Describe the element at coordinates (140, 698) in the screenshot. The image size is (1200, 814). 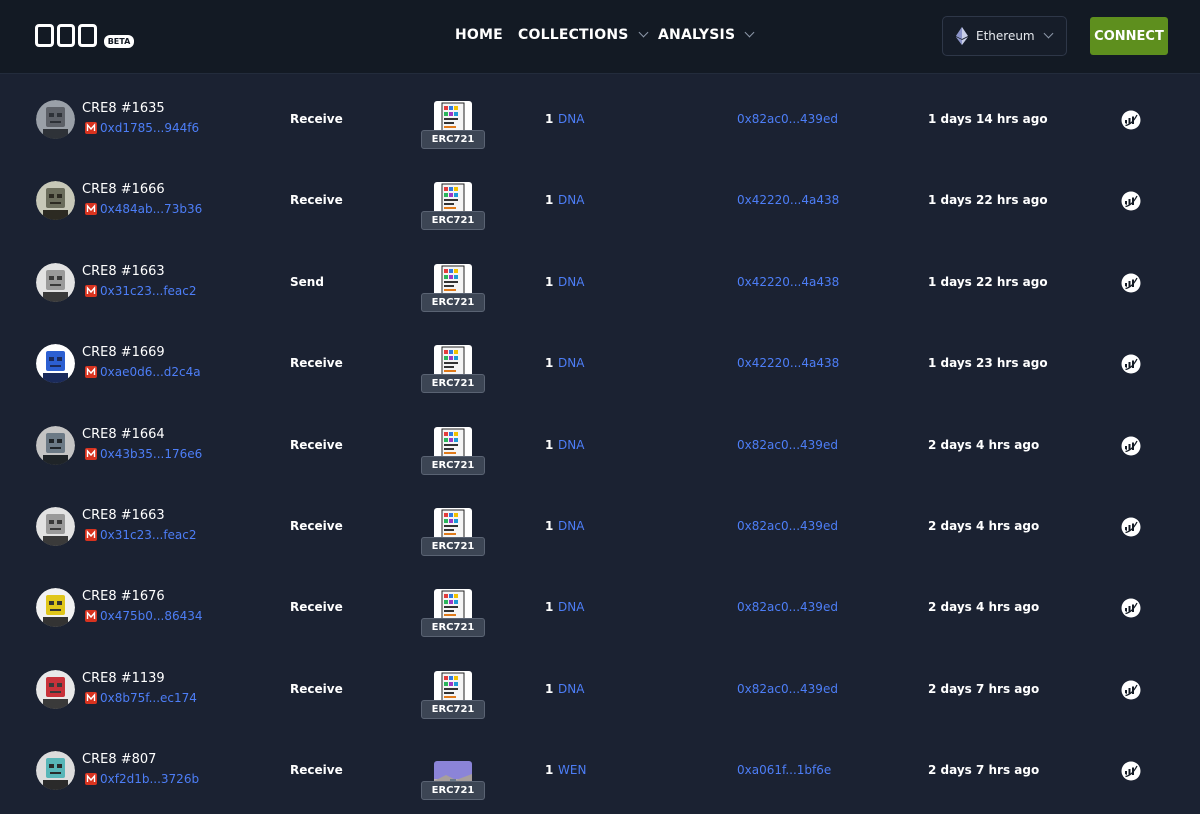
I see `owner-address-link: 0x8b75f...ec174` at that location.